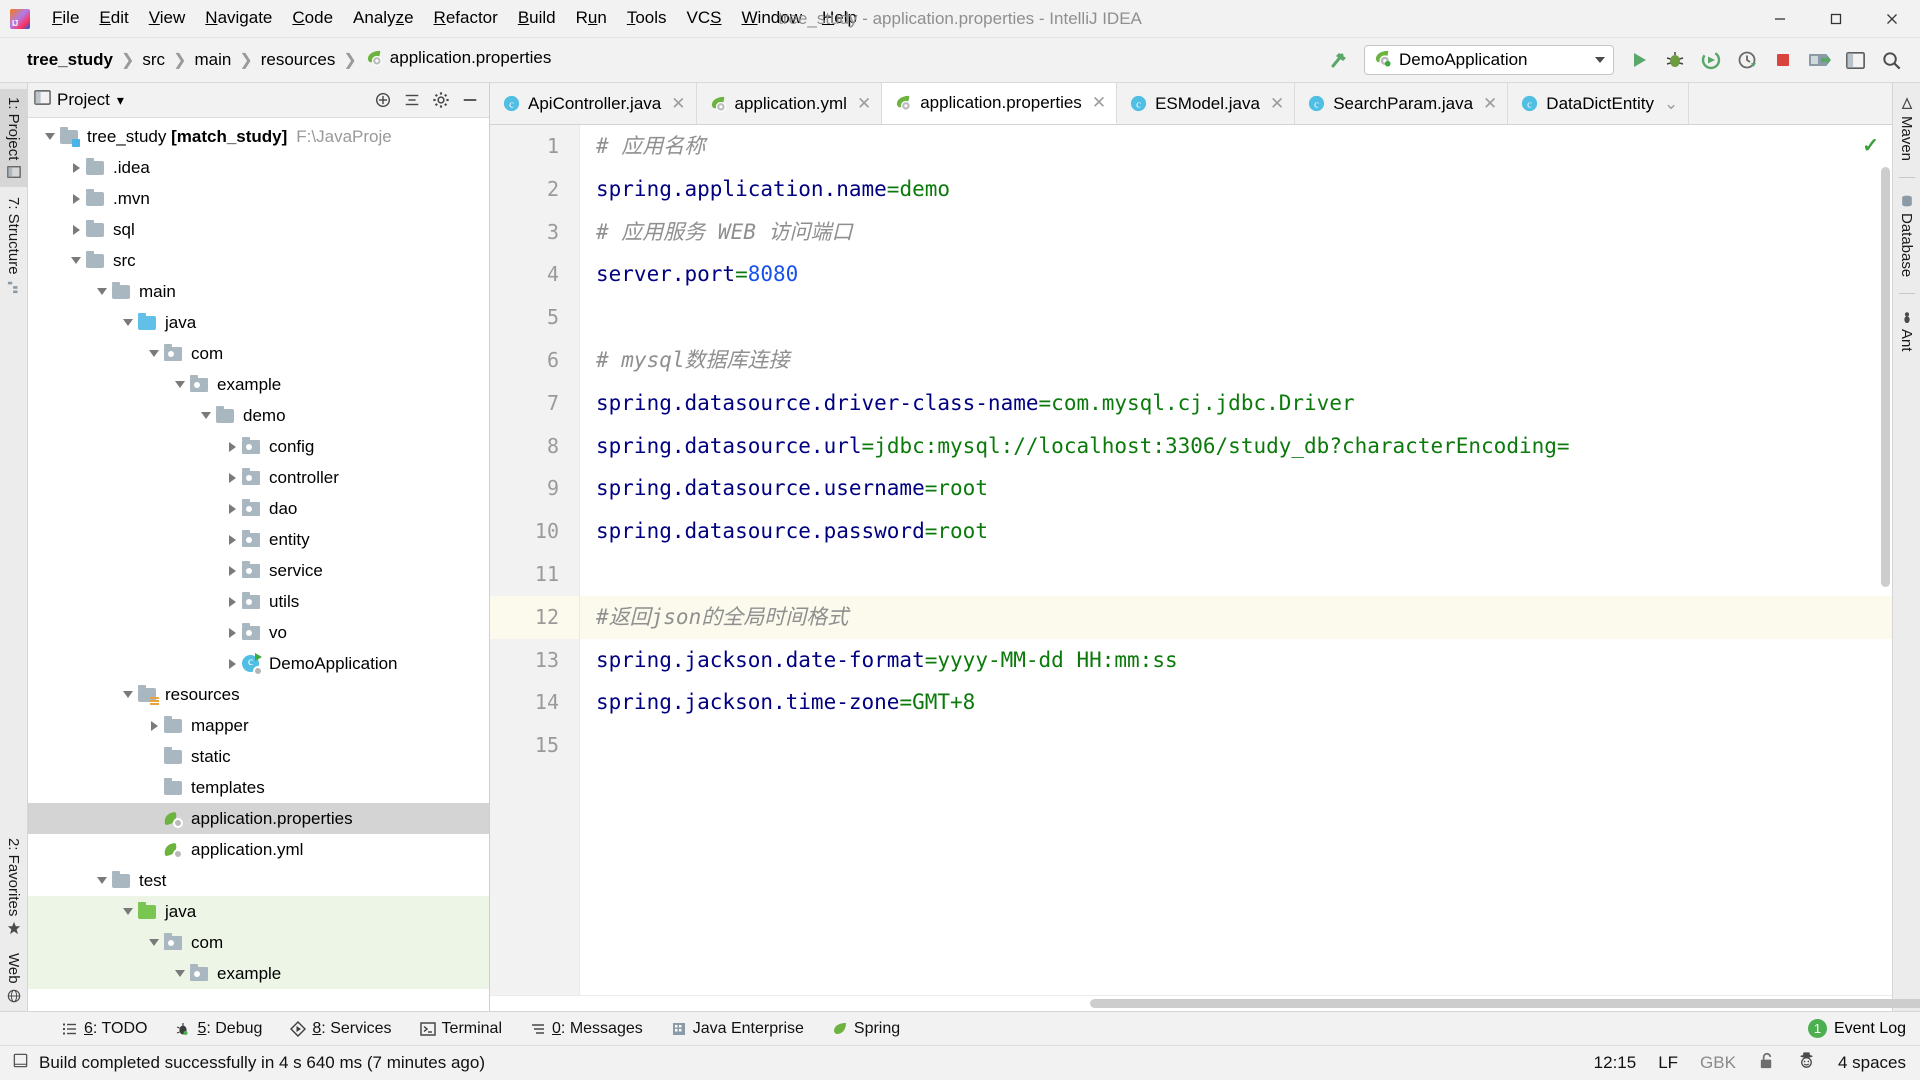 This screenshot has width=1920, height=1080. I want to click on debug-icon, so click(1675, 60).